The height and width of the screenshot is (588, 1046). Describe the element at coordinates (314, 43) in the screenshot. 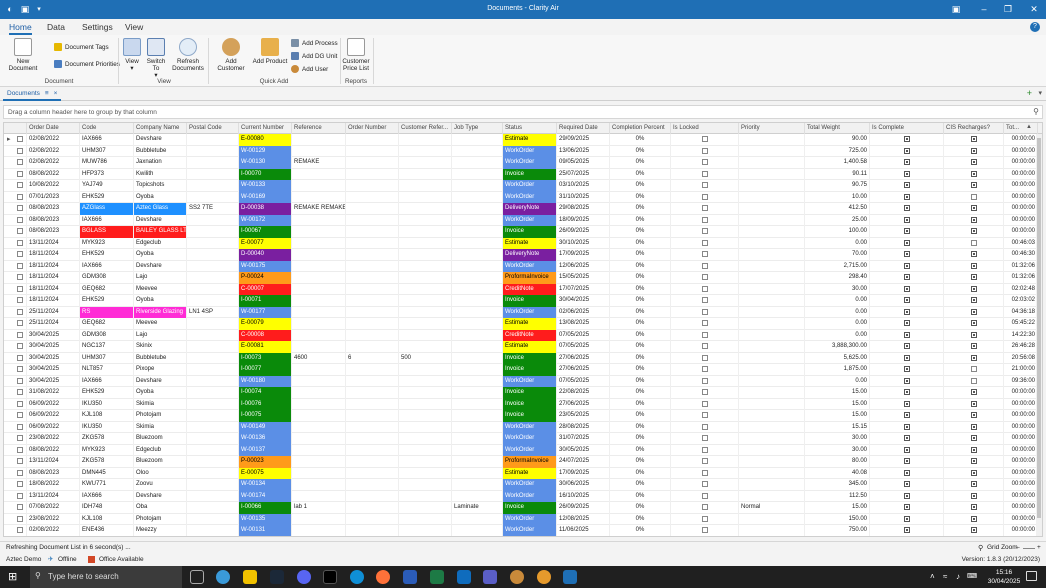

I see `add-process-button: Add Process` at that location.